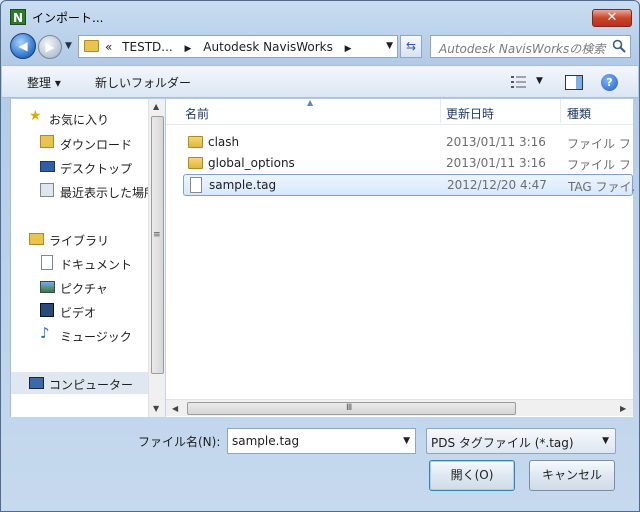 The width and height of the screenshot is (640, 512). Describe the element at coordinates (80, 263) in the screenshot. I see `nav-item-documents: ドキュメント` at that location.